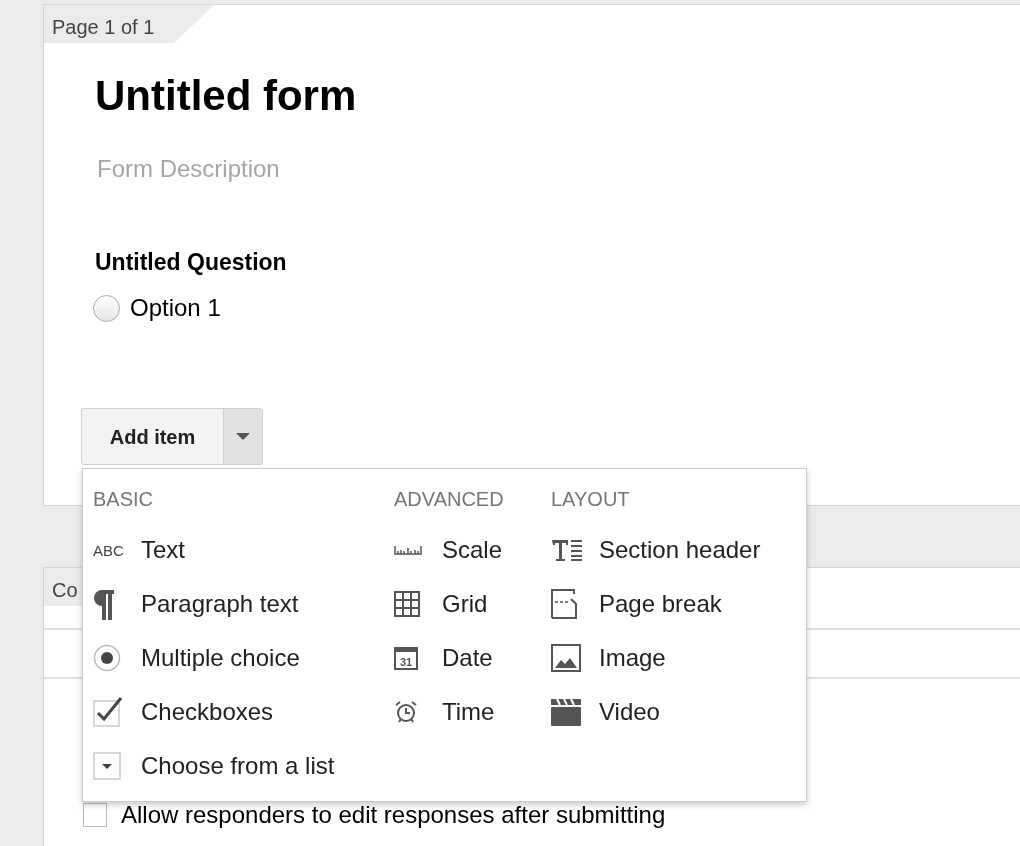 This screenshot has height=846, width=1020. Describe the element at coordinates (567, 550) in the screenshot. I see `section-header-icon` at that location.